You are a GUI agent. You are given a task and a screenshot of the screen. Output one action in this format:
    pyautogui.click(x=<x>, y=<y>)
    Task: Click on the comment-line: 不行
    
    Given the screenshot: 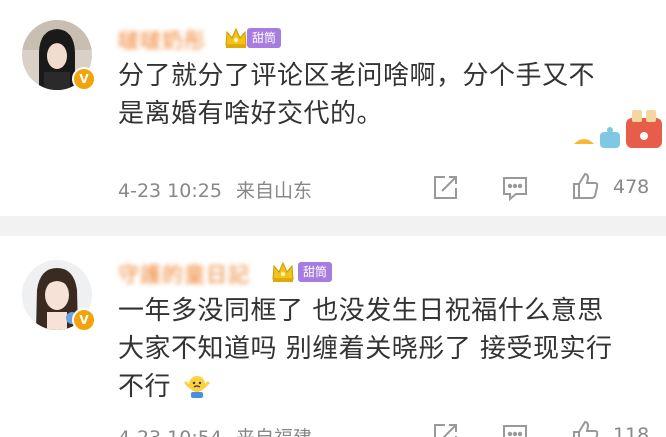 What is the action you would take?
    pyautogui.click(x=145, y=387)
    